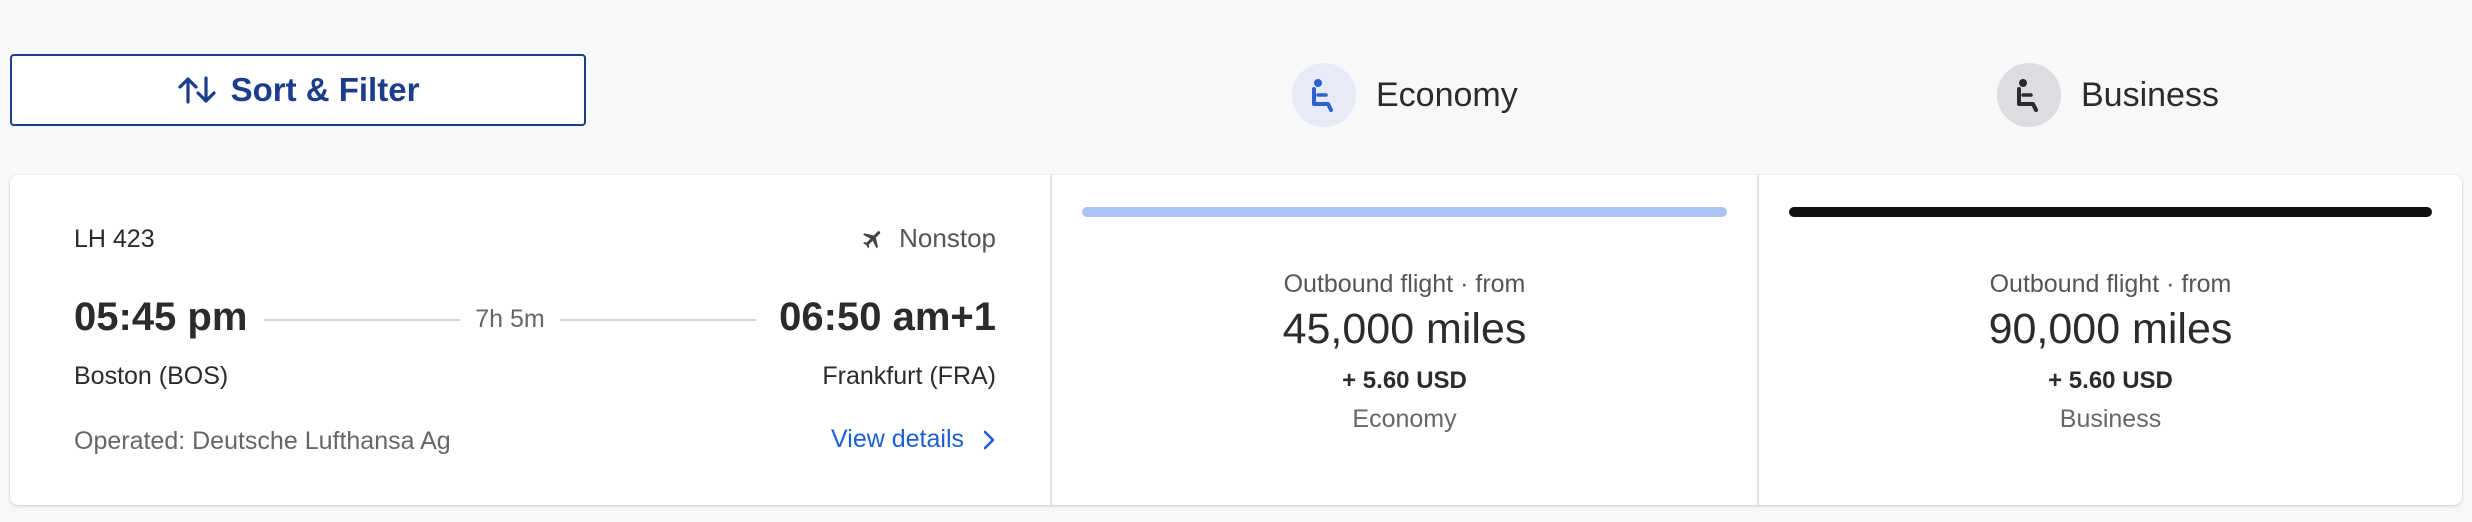 The height and width of the screenshot is (522, 2472). Describe the element at coordinates (1404, 329) in the screenshot. I see `economy-fare-miles: 45,000 miles` at that location.